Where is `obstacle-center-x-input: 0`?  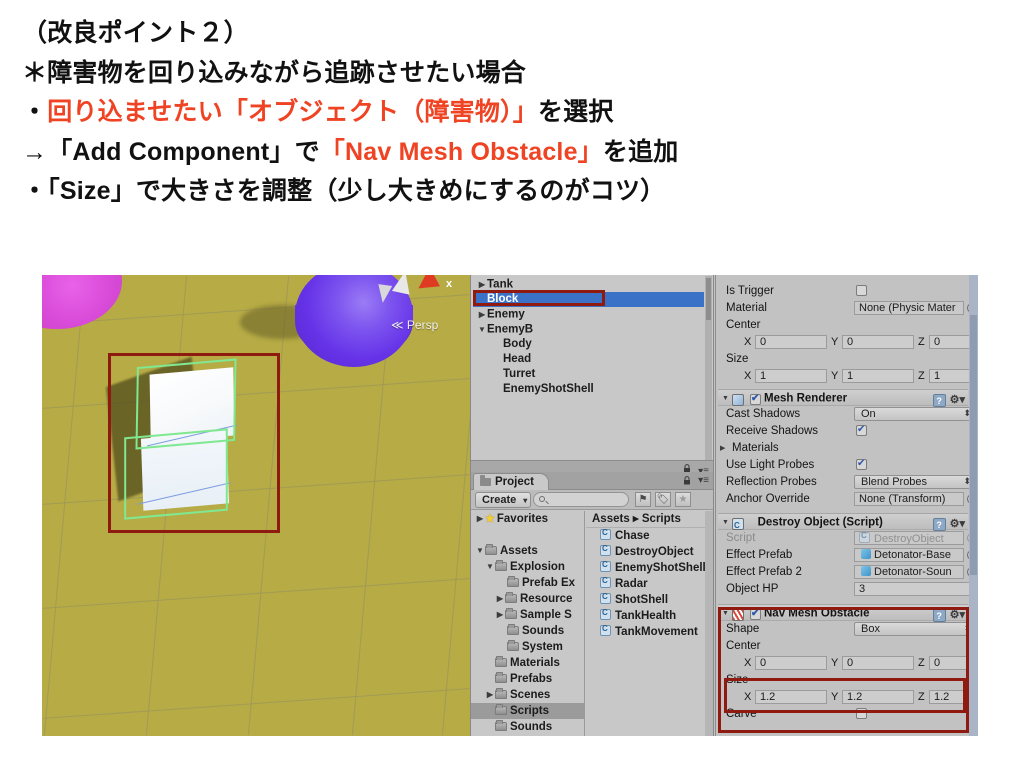
obstacle-center-x-input: 0 is located at coordinates (791, 663).